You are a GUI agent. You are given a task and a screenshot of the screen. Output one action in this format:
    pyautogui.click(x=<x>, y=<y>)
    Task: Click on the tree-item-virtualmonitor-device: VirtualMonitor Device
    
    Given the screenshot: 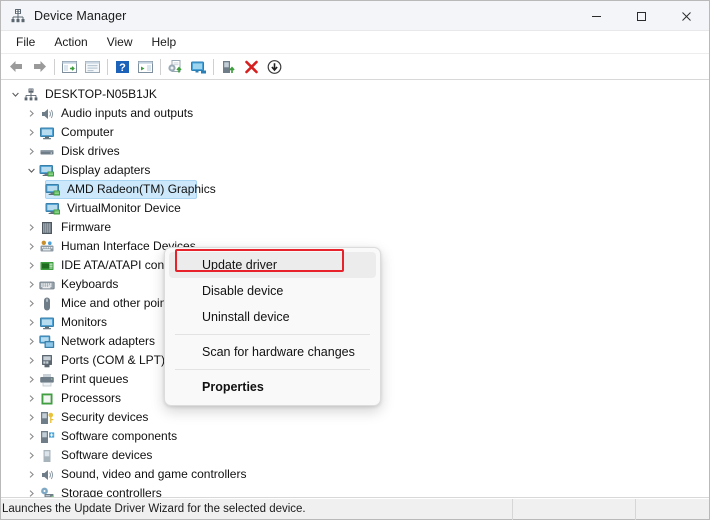 What is the action you would take?
    pyautogui.click(x=355, y=208)
    